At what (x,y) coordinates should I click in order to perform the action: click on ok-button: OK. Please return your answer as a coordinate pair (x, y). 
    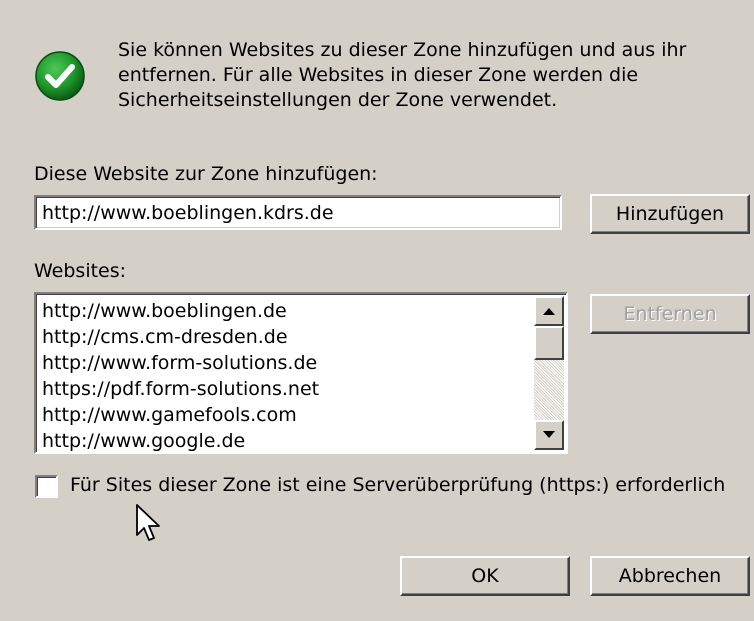
    Looking at the image, I should click on (485, 576).